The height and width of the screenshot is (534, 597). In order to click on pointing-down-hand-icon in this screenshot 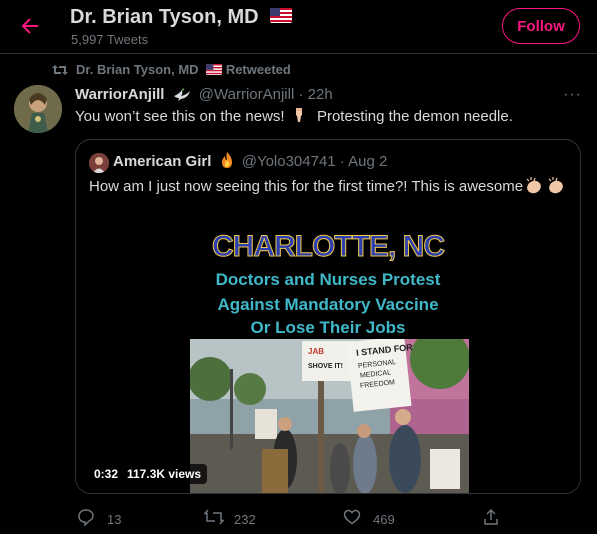, I will do `click(298, 115)`.